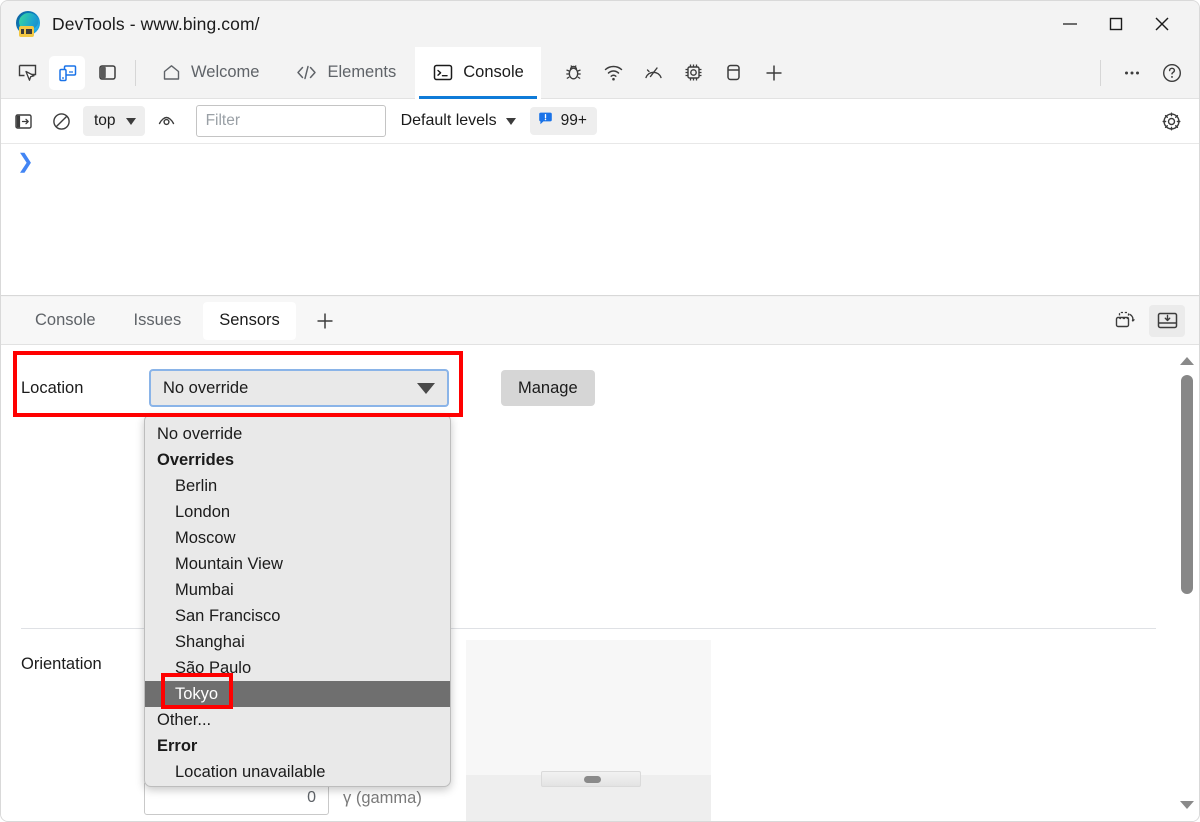  What do you see at coordinates (297, 512) in the screenshot?
I see `dropdown-item-london: London` at bounding box center [297, 512].